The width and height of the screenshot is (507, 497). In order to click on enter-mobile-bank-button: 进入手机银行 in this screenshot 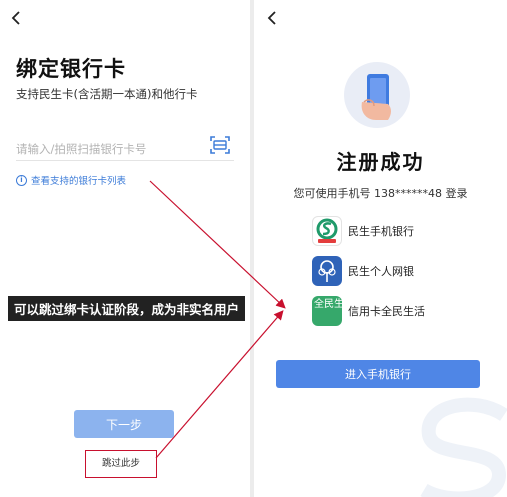, I will do `click(378, 374)`.